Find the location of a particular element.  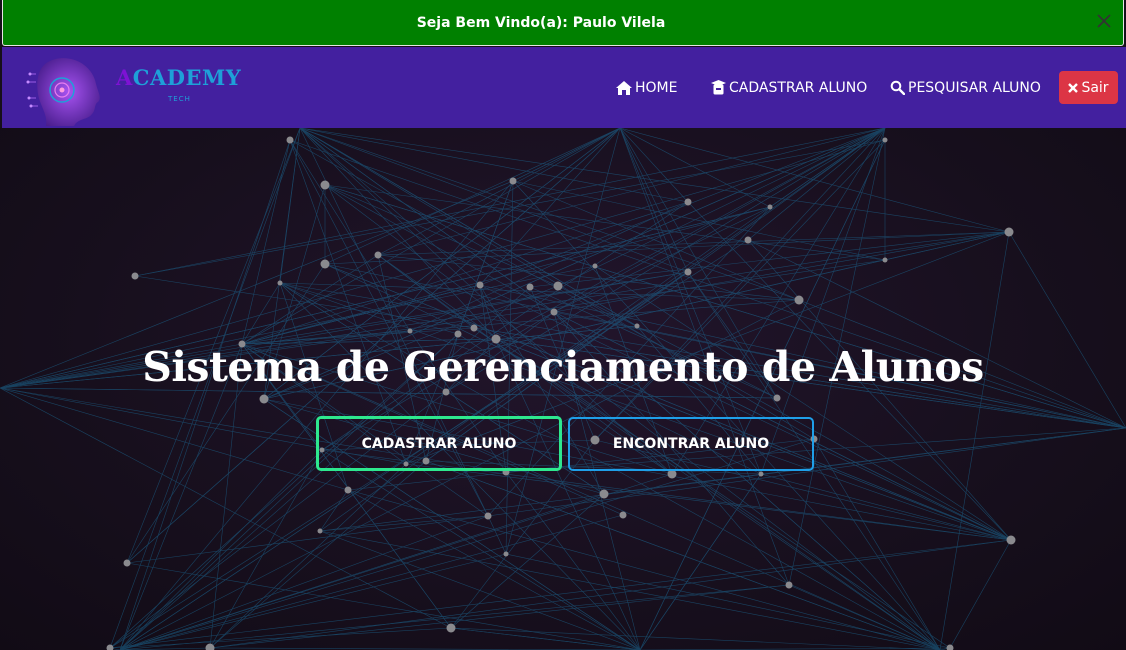

logo-wordmark: ACADEMY is located at coordinates (178, 77).